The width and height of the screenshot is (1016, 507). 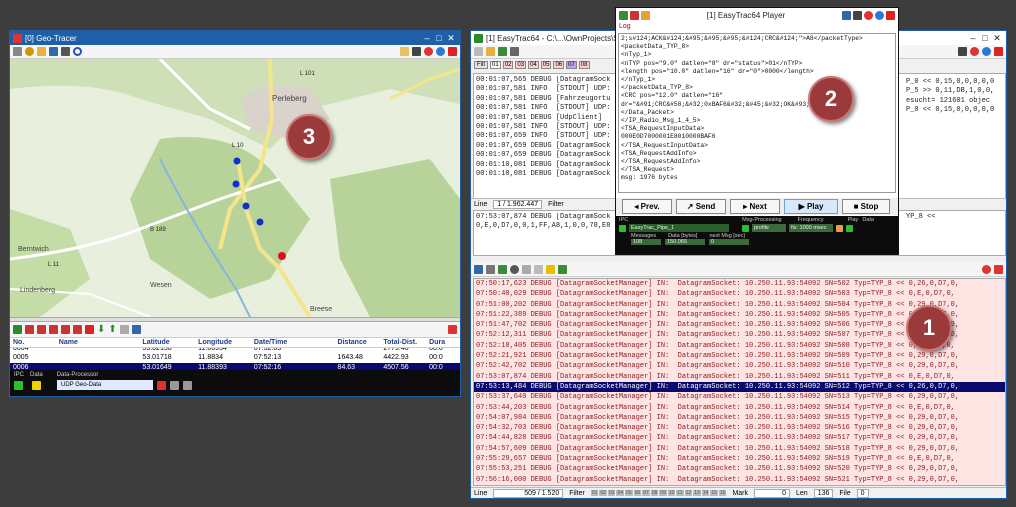 I want to click on radio-icon, so click(x=77, y=51).